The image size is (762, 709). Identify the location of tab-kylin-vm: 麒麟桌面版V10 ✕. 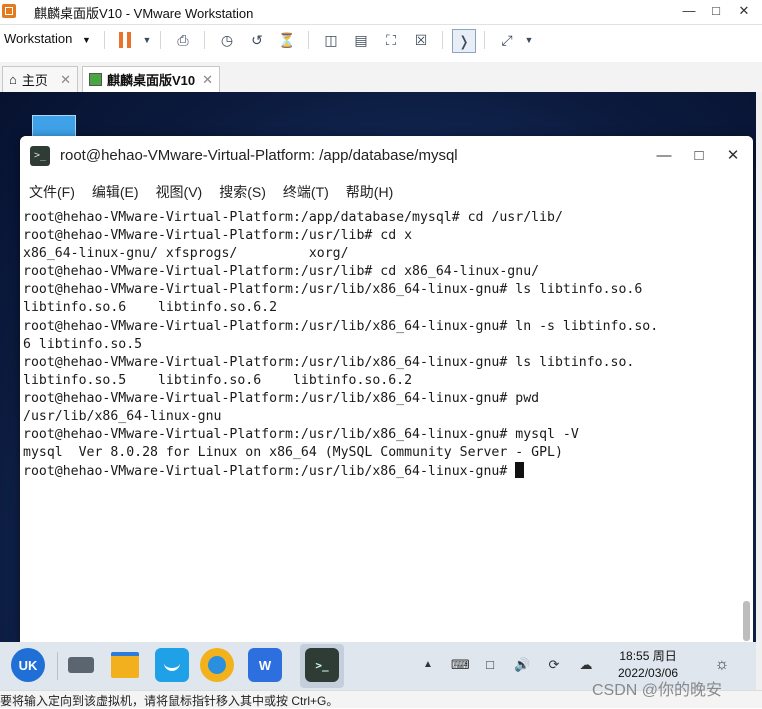
(151, 79).